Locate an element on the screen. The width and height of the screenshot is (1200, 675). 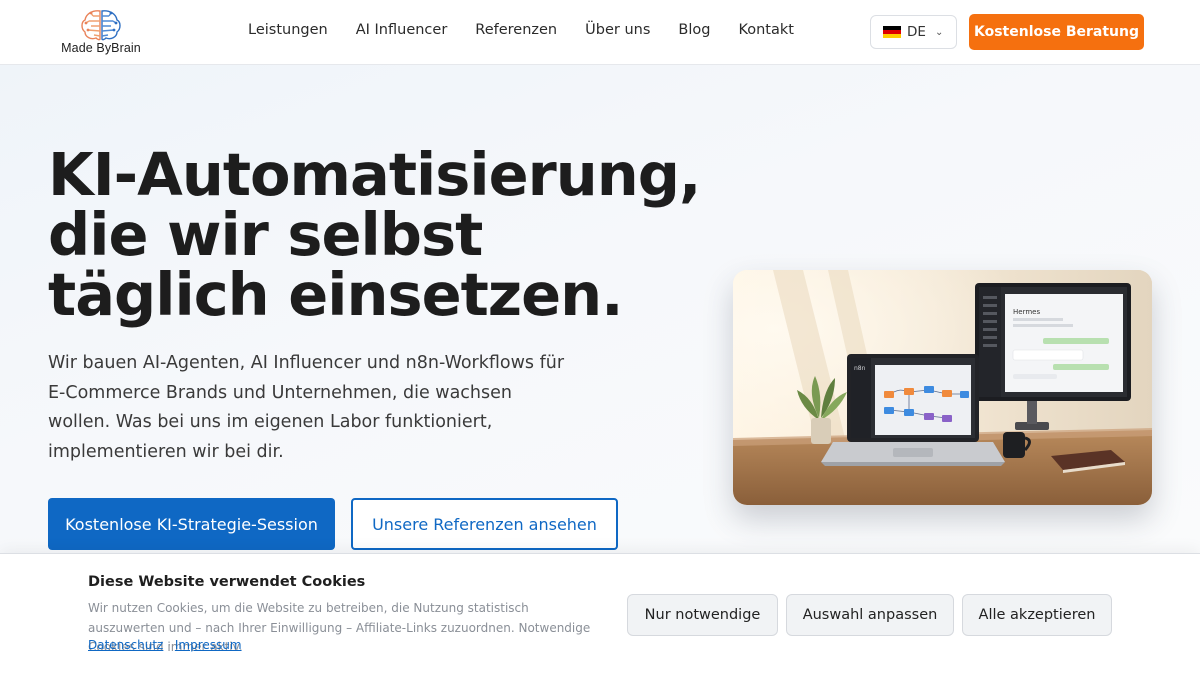
chat-title: Hermes is located at coordinates (1026, 312).